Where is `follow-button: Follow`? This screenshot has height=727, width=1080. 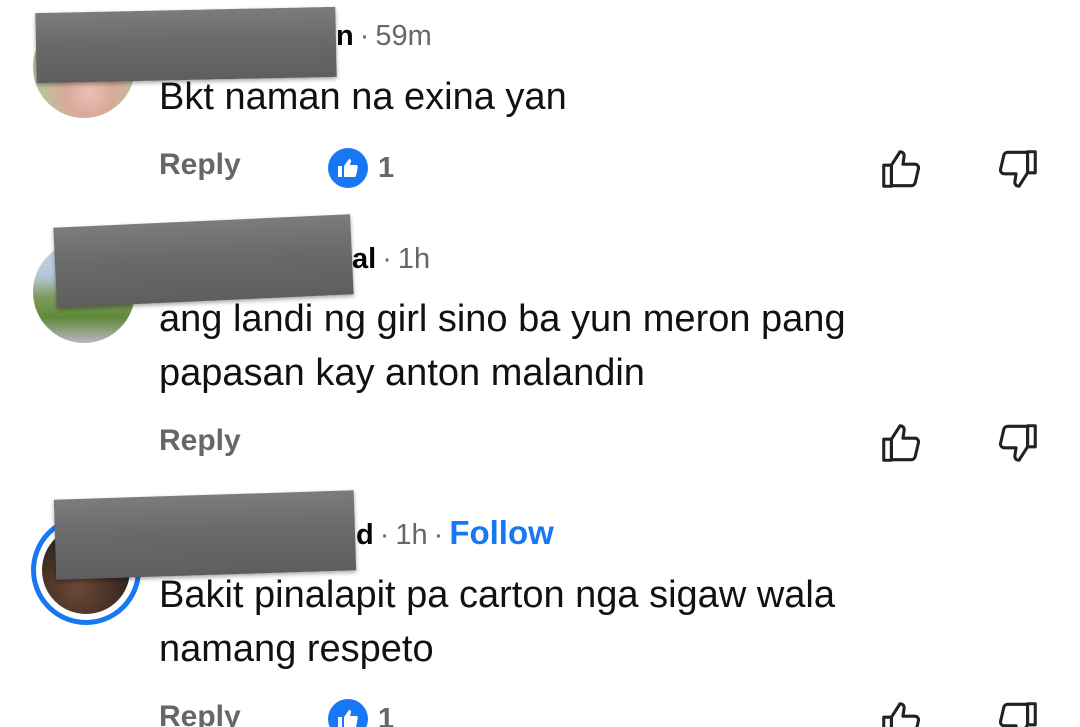 follow-button: Follow is located at coordinates (501, 532).